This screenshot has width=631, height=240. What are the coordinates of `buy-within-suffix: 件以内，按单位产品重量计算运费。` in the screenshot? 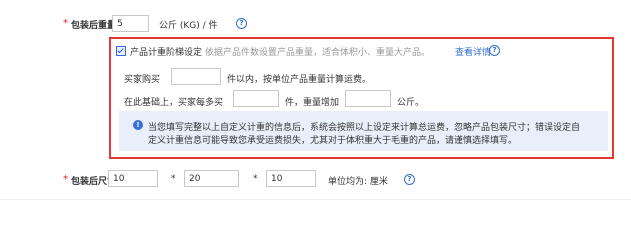 It's located at (299, 80).